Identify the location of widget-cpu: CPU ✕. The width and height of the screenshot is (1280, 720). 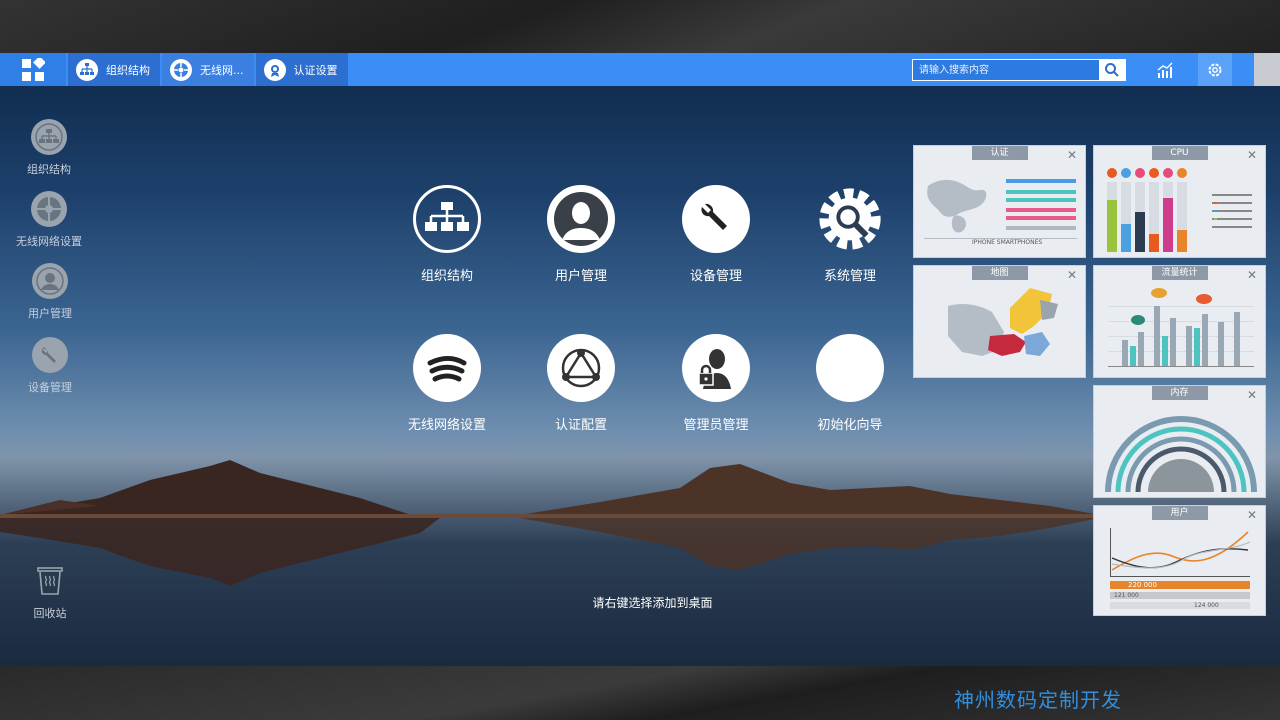
(1179, 201).